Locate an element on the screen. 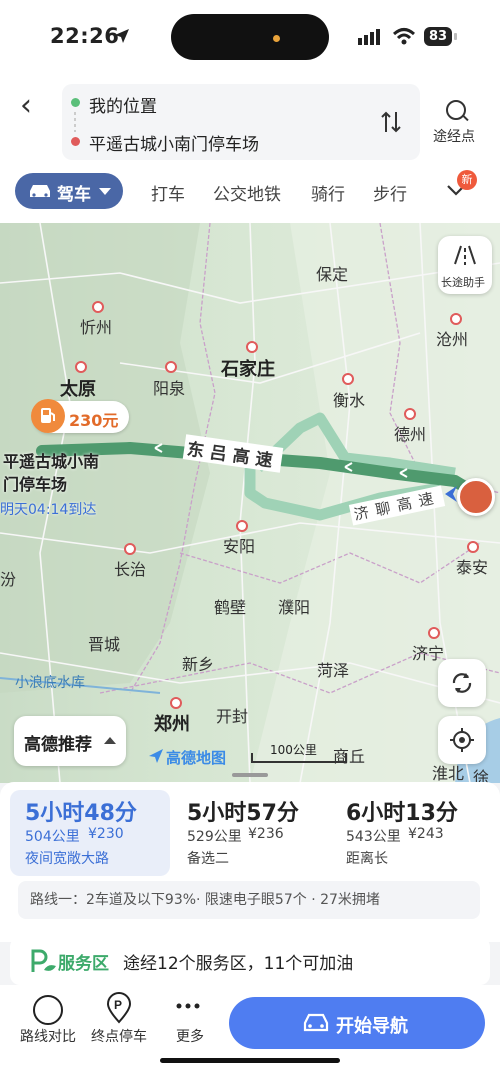 The width and height of the screenshot is (500, 1070). route-info-bar: 路线一：2车道及以下93%· 限速电子眼57个 · 27米拥堵 is located at coordinates (249, 900).